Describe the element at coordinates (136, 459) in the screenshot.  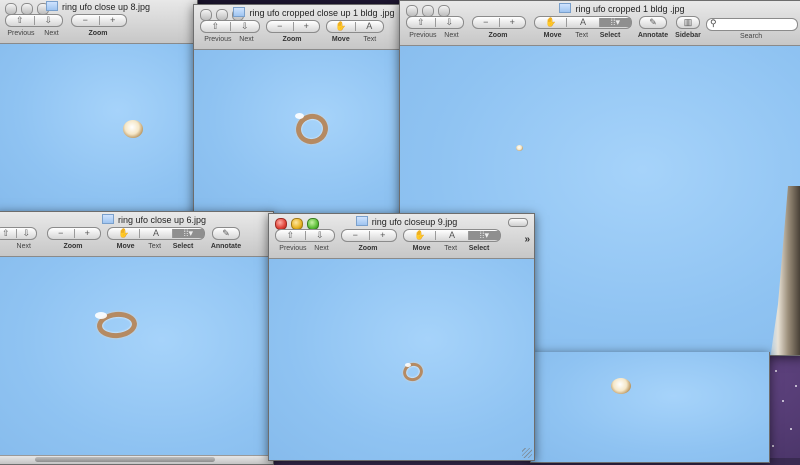
I see `horizontal-scrollbar` at that location.